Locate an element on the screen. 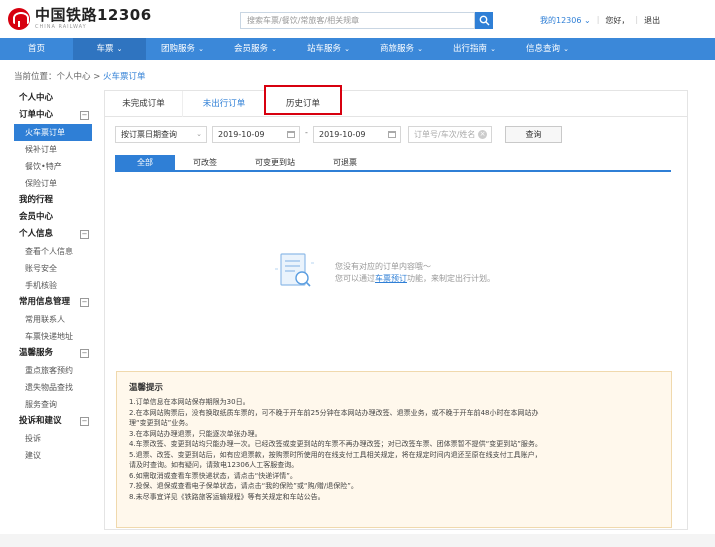 This screenshot has height=547, width=715. nav-station-service: 站车服务 ⌄ is located at coordinates (328, 49).